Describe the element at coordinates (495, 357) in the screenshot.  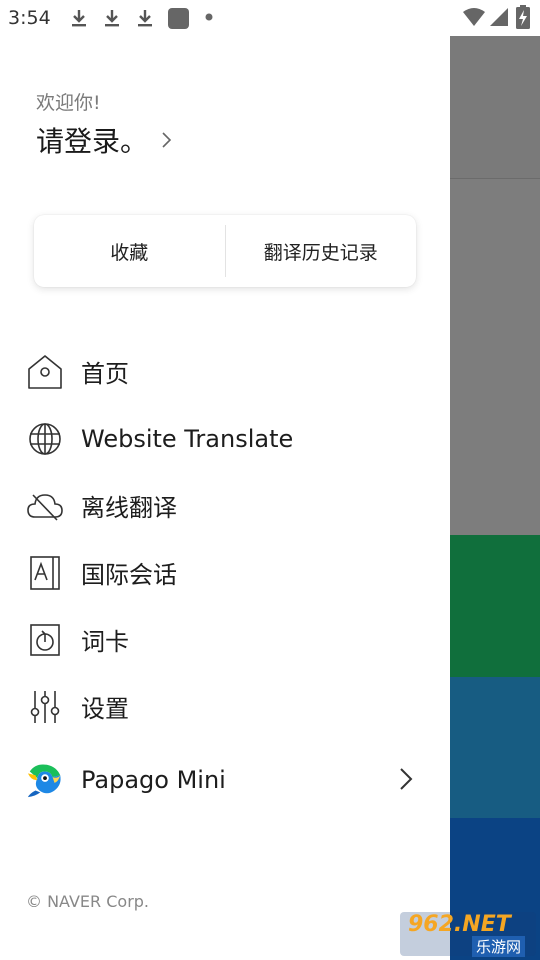
I see `background-panel-gray` at that location.